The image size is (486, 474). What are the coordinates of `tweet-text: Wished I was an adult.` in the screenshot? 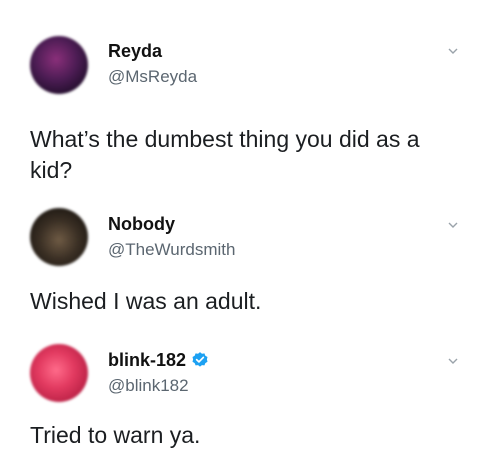 It's located at (146, 301).